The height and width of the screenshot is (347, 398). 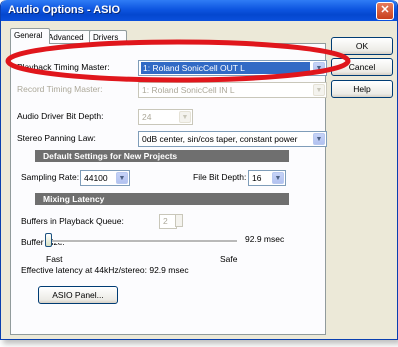 I want to click on buffer-size-value: 92.9 msec, so click(x=265, y=239).